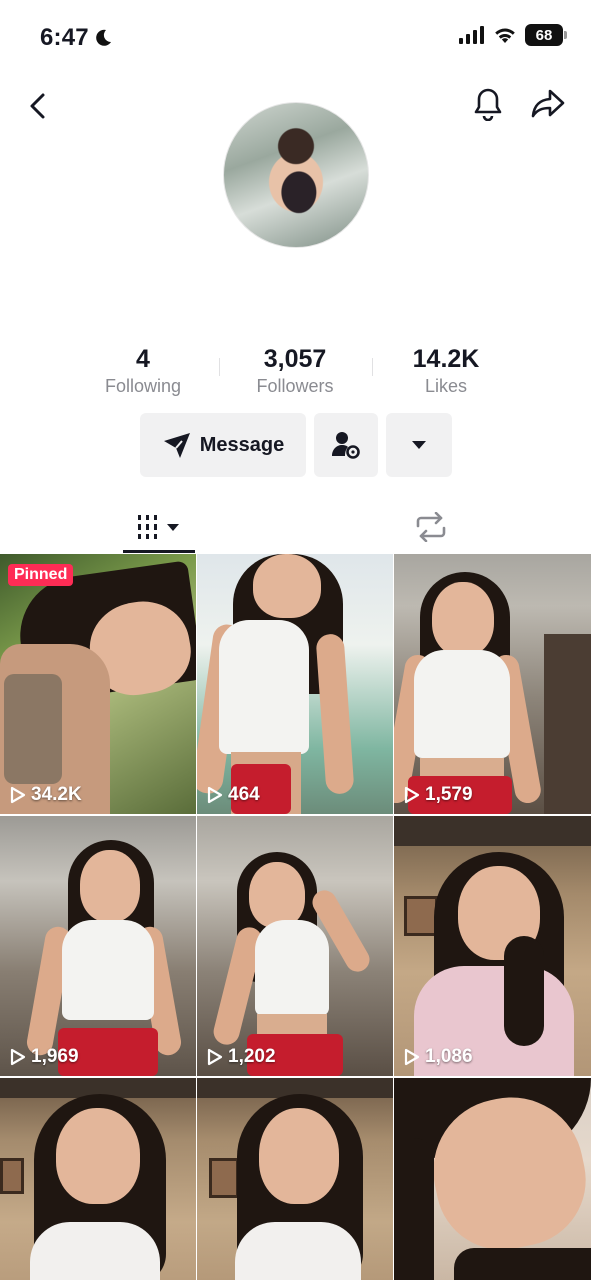  Describe the element at coordinates (252, 1056) in the screenshot. I see `view-count-text: 1,202` at that location.